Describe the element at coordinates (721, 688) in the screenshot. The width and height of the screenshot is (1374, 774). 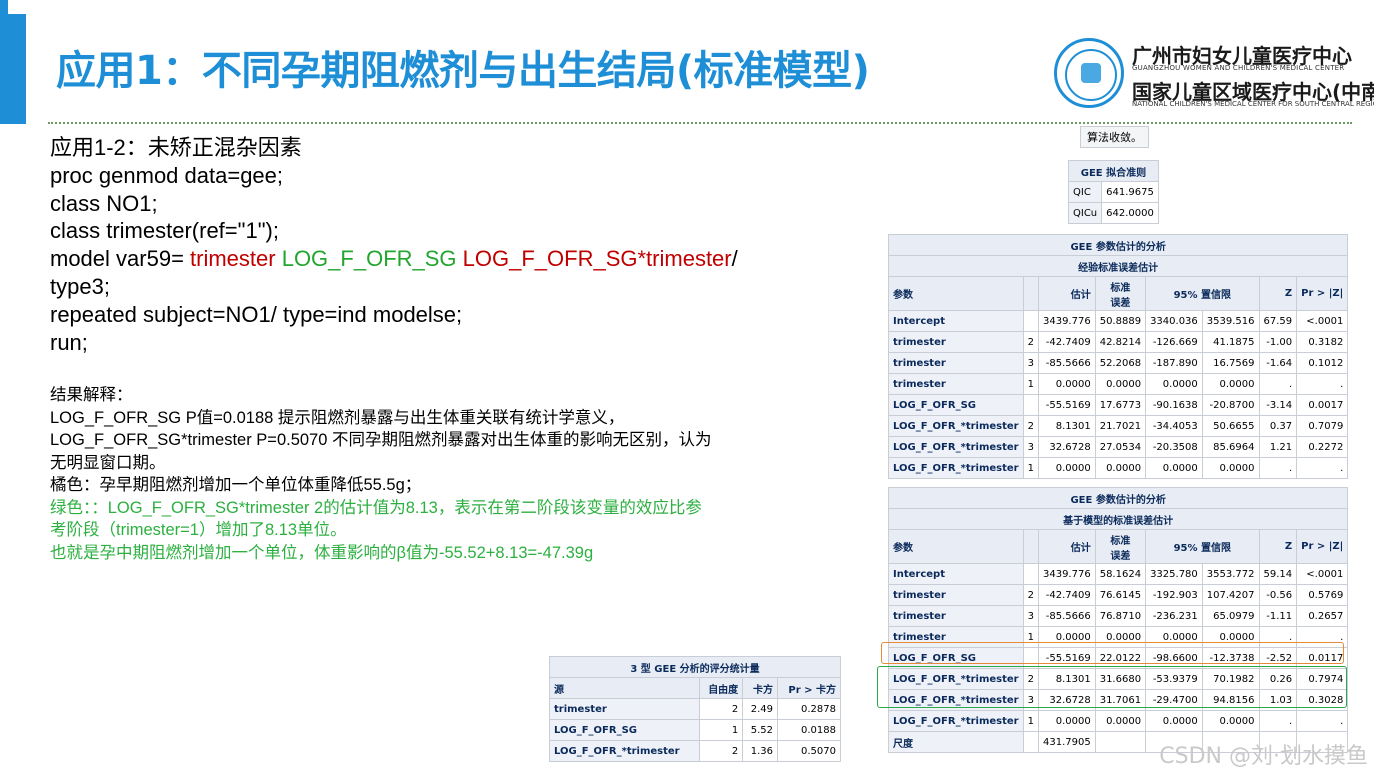
I see `col-df: 自由度` at that location.